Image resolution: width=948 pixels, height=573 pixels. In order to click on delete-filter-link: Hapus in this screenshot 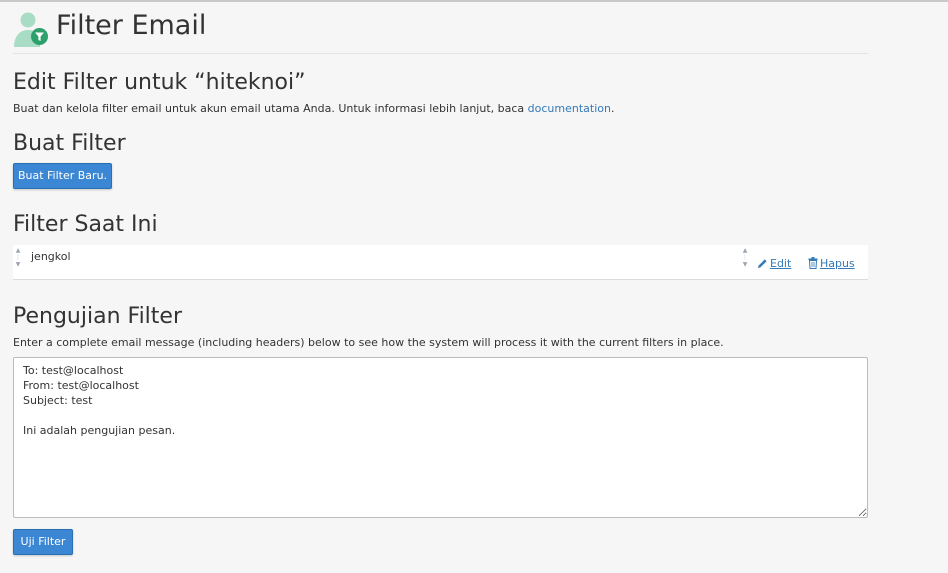, I will do `click(831, 264)`.